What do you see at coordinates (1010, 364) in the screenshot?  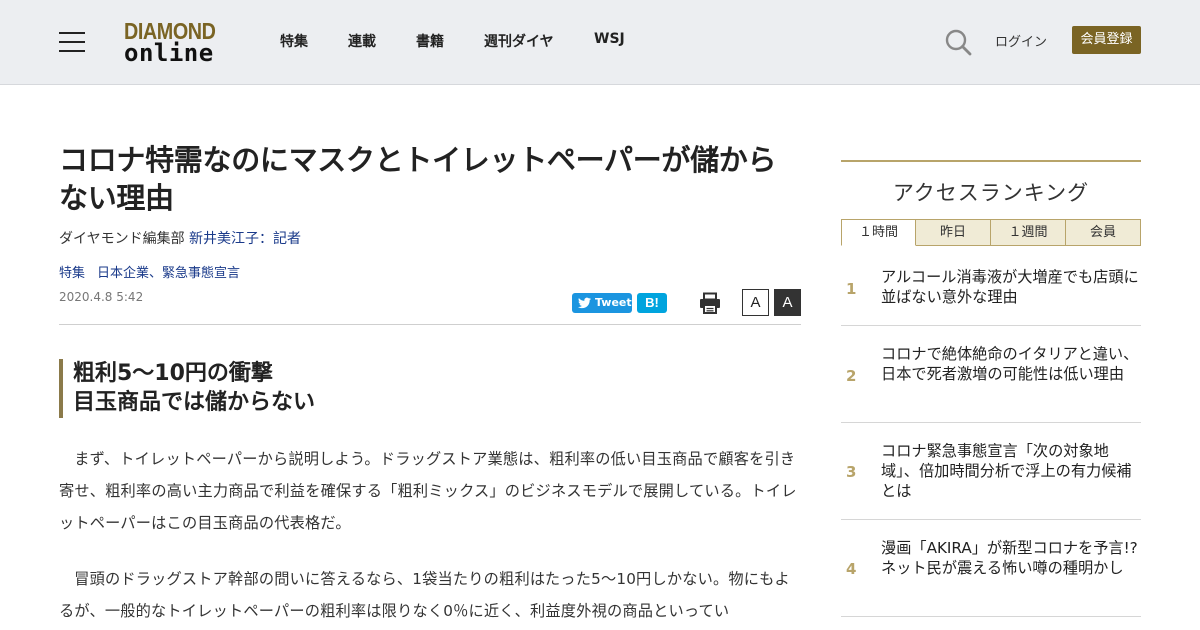 I see `ranking-title: コロナで絶体絶命のイタリアと違い、日本で死者激増の可能性は低い理由` at bounding box center [1010, 364].